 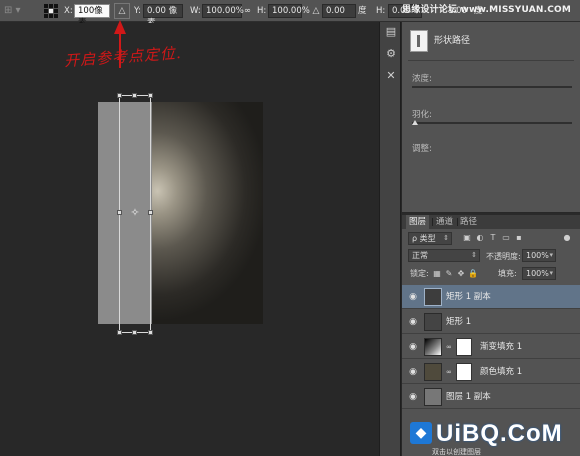 What do you see at coordinates (449, 274) in the screenshot?
I see `lock-paint-icon: ✎` at bounding box center [449, 274].